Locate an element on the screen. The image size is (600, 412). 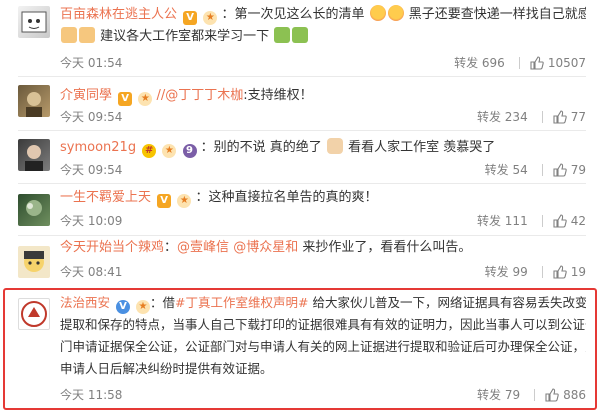
like-button: 886 is located at coordinates (565, 395).